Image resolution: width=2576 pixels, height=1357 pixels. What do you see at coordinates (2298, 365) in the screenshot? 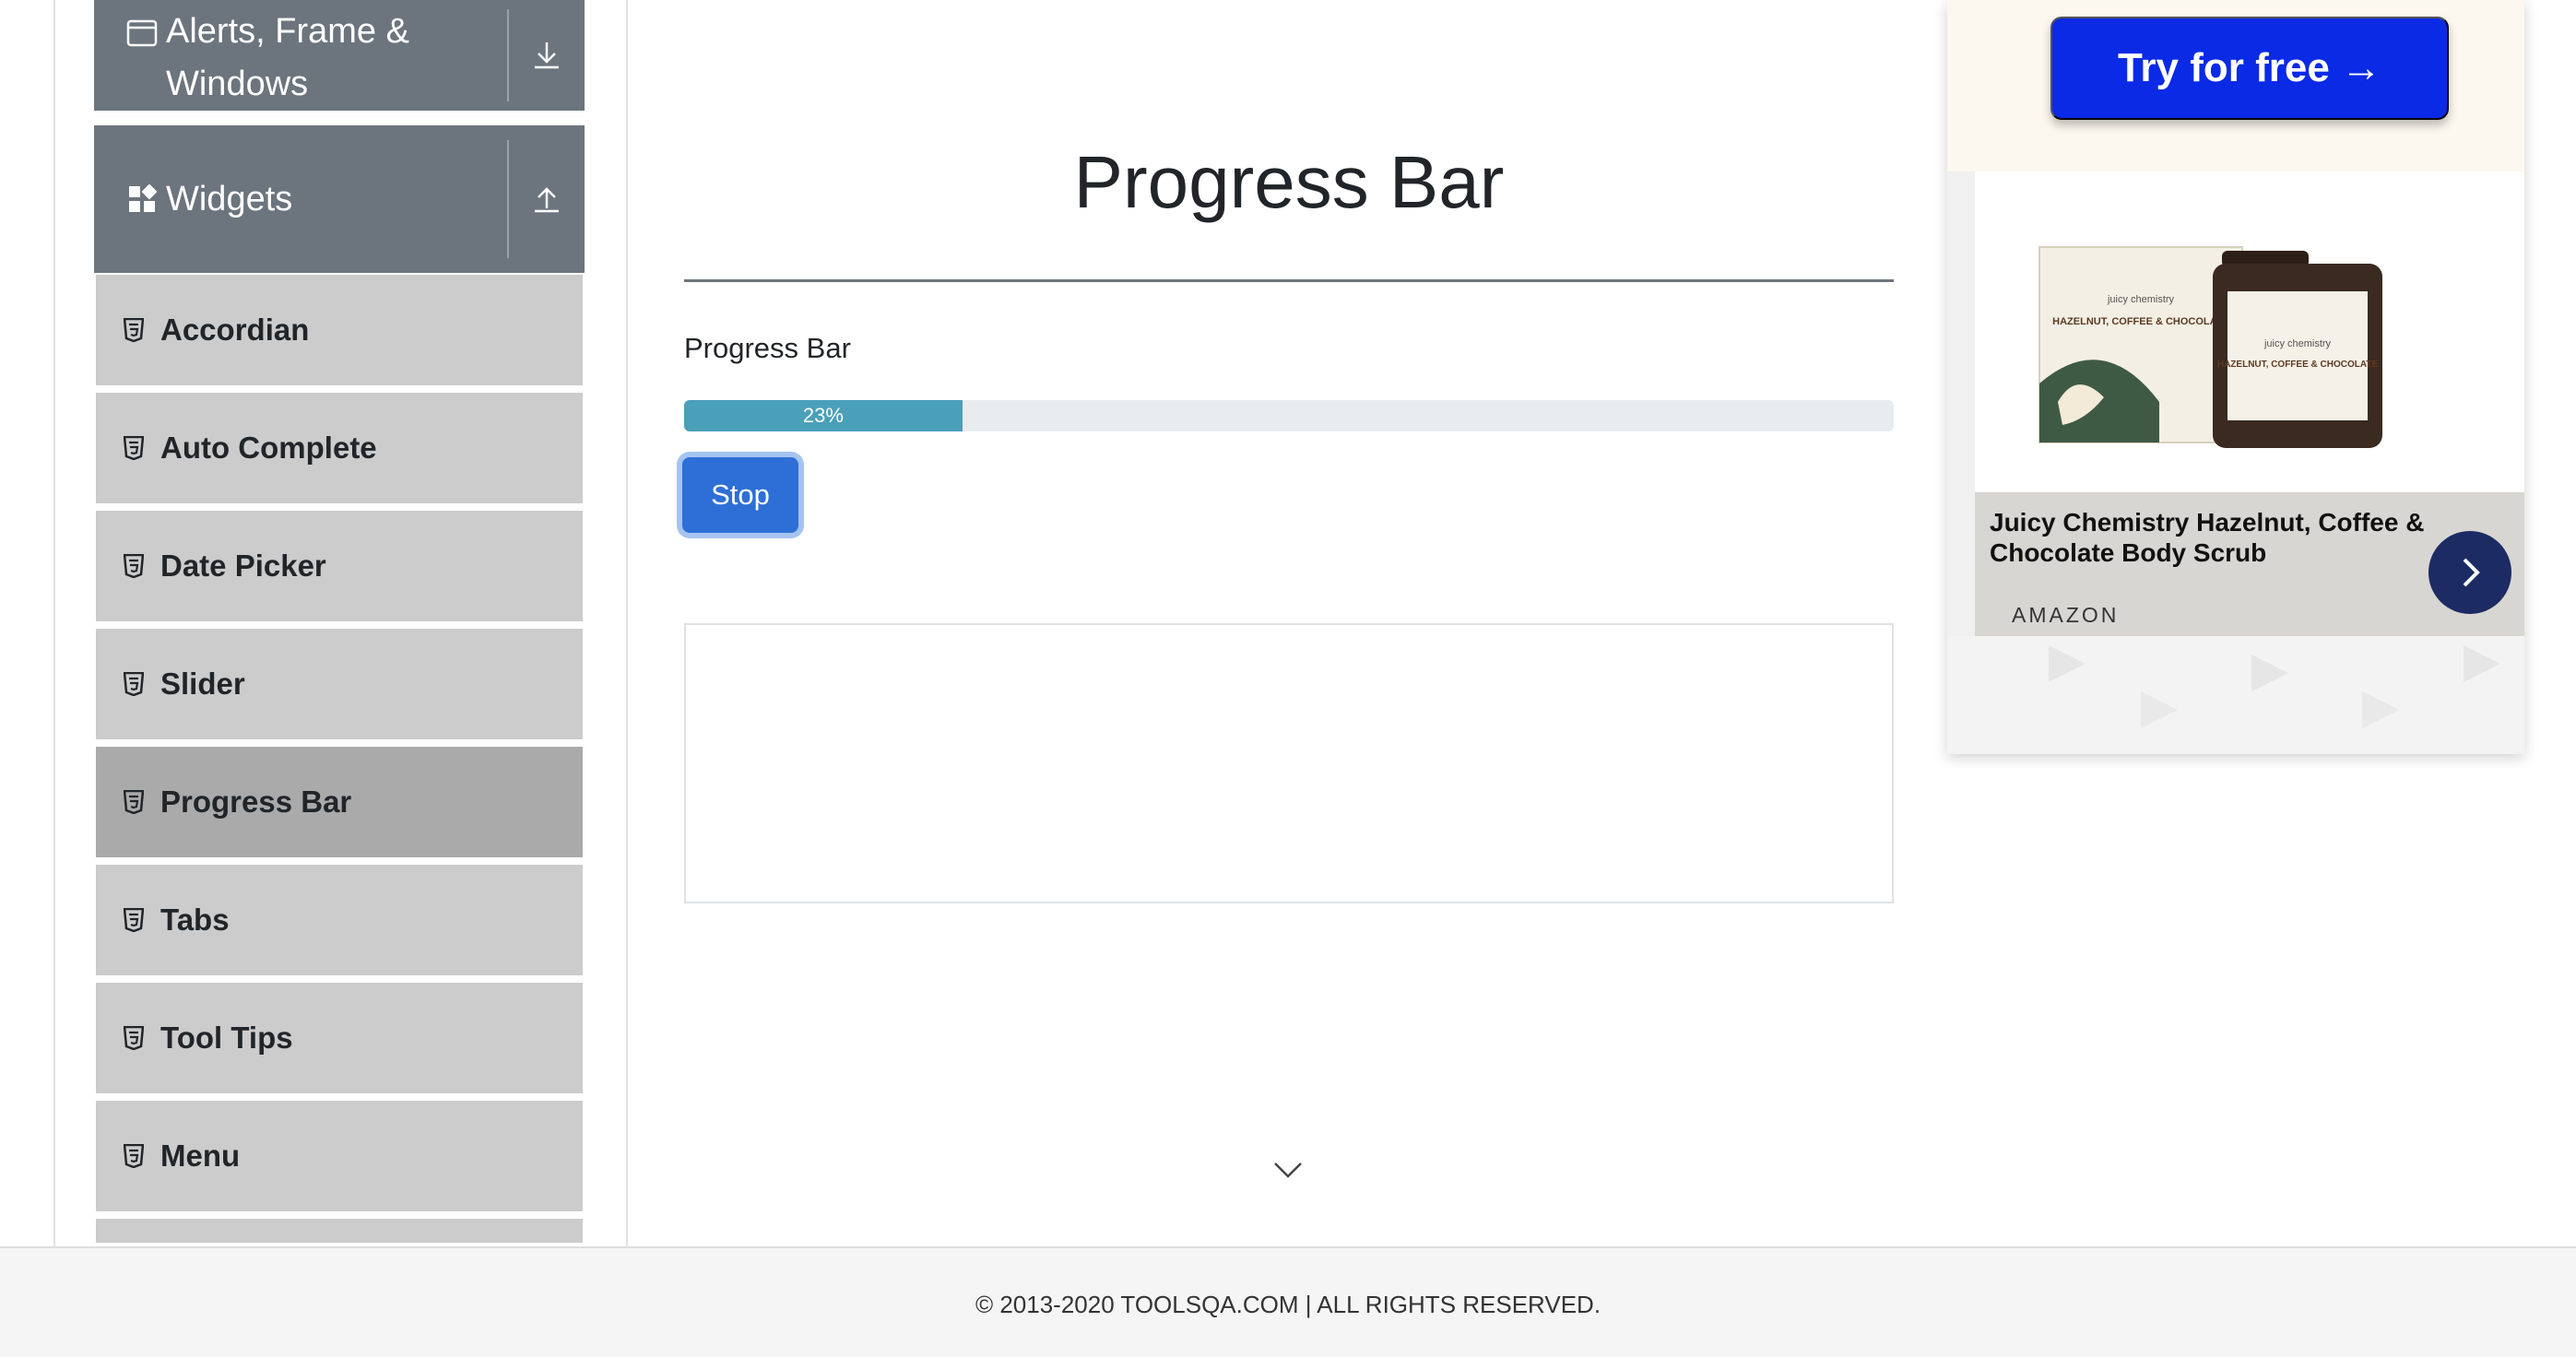
I see `jar-name-text: HAZELNUT, COFFEE & CHOCOLATE` at bounding box center [2298, 365].